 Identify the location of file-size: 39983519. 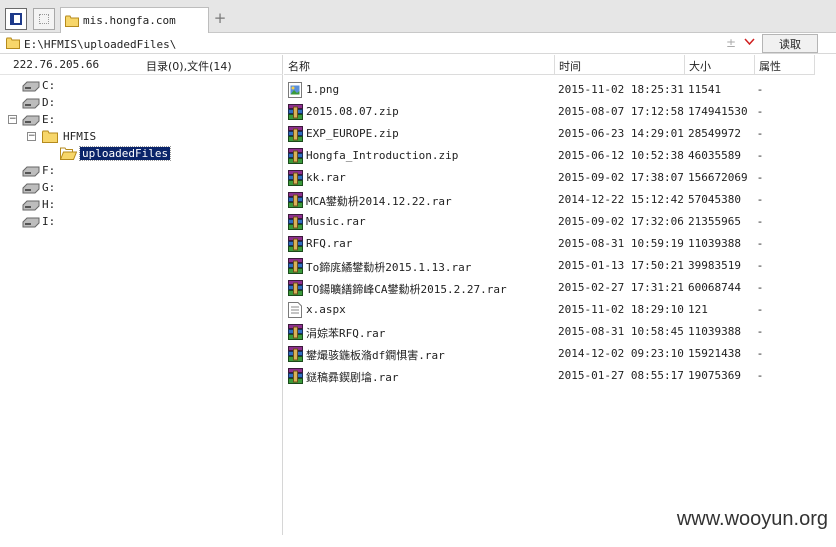
(714, 265).